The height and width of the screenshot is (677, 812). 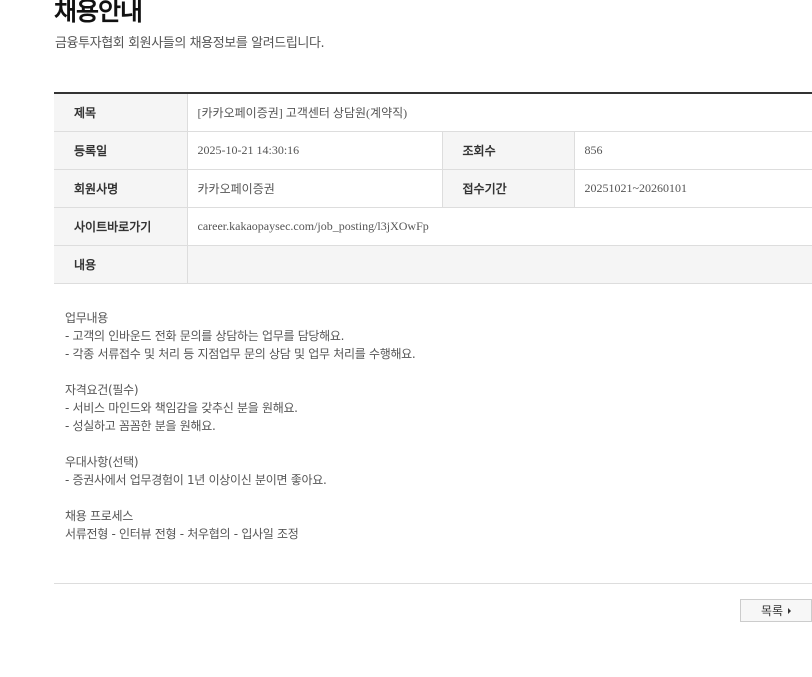 I want to click on content-line: - 증권사에서 업무경험이 1년 이상이신 분이면 좋아요., so click(x=196, y=480).